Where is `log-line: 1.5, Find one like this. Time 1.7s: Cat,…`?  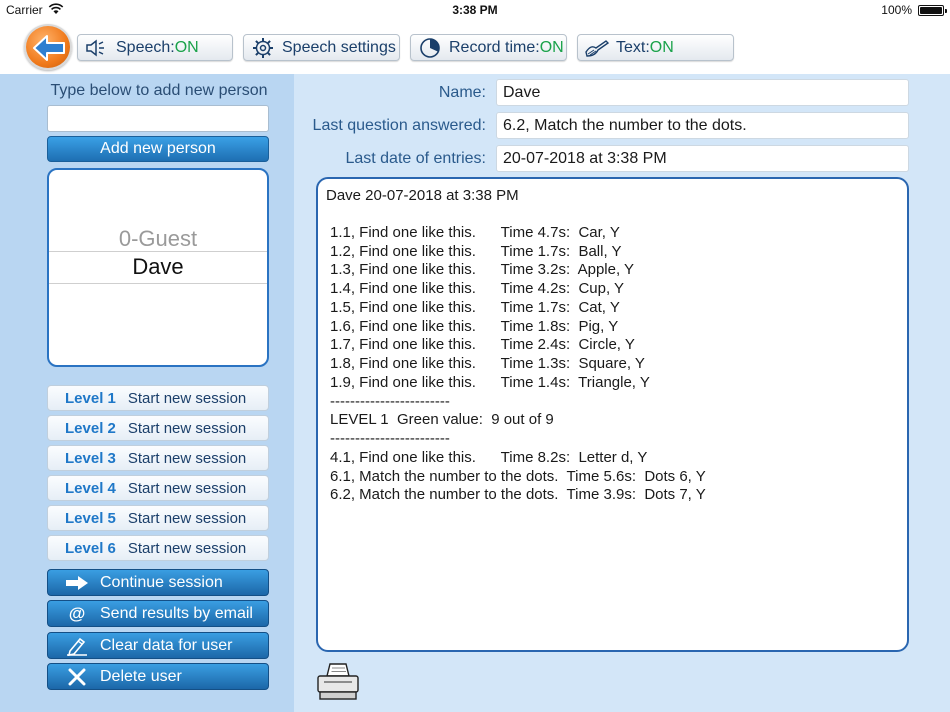
log-line: 1.5, Find one like this. Time 1.7s: Cat,… is located at coordinates (475, 307).